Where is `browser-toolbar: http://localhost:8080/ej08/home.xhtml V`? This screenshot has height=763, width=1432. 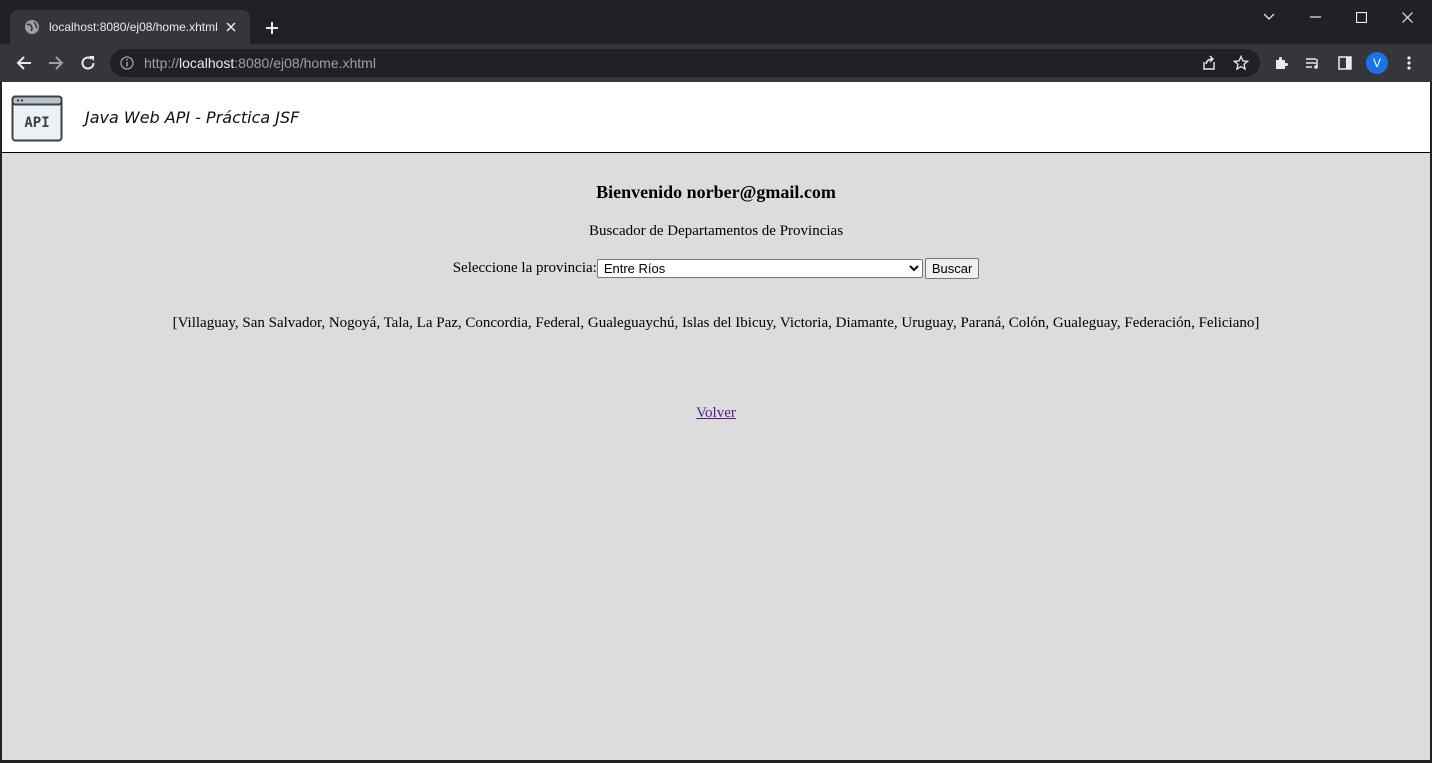 browser-toolbar: http://localhost:8080/ej08/home.xhtml V is located at coordinates (716, 63).